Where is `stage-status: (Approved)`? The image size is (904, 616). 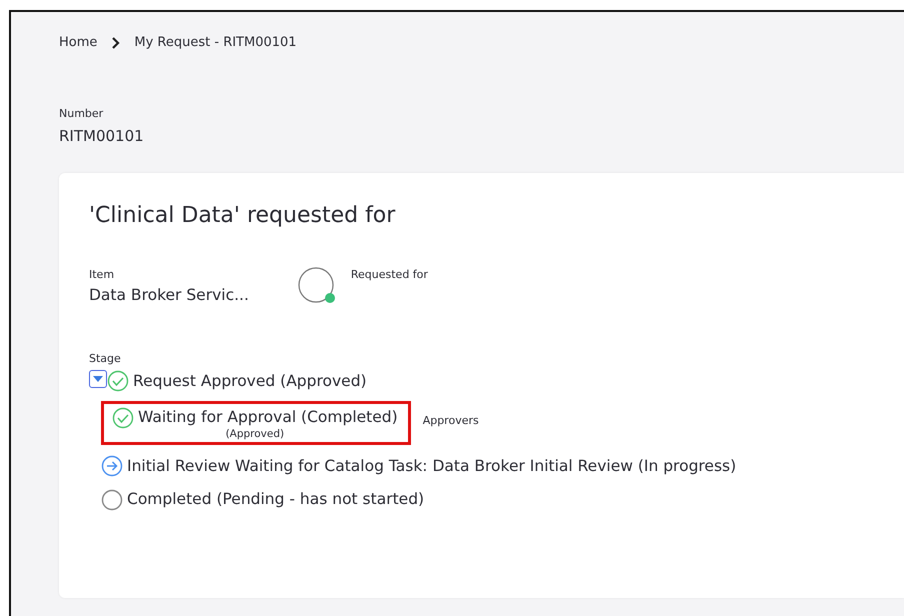
stage-status: (Approved) is located at coordinates (255, 434).